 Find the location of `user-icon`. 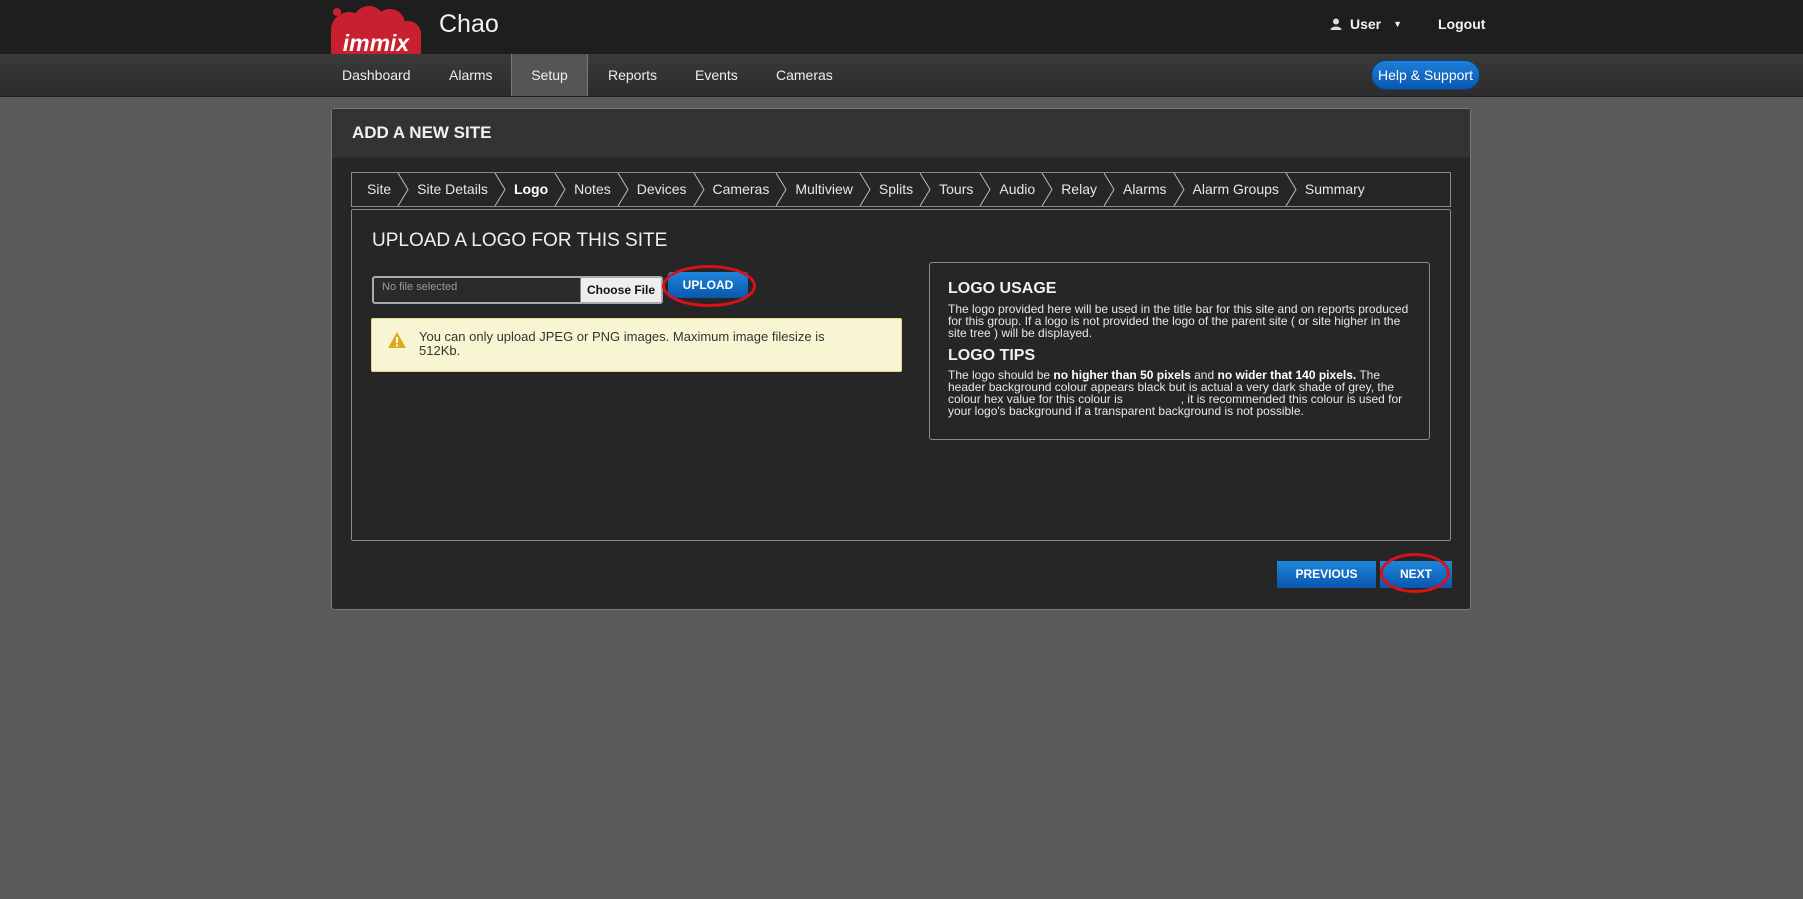

user-icon is located at coordinates (1336, 24).